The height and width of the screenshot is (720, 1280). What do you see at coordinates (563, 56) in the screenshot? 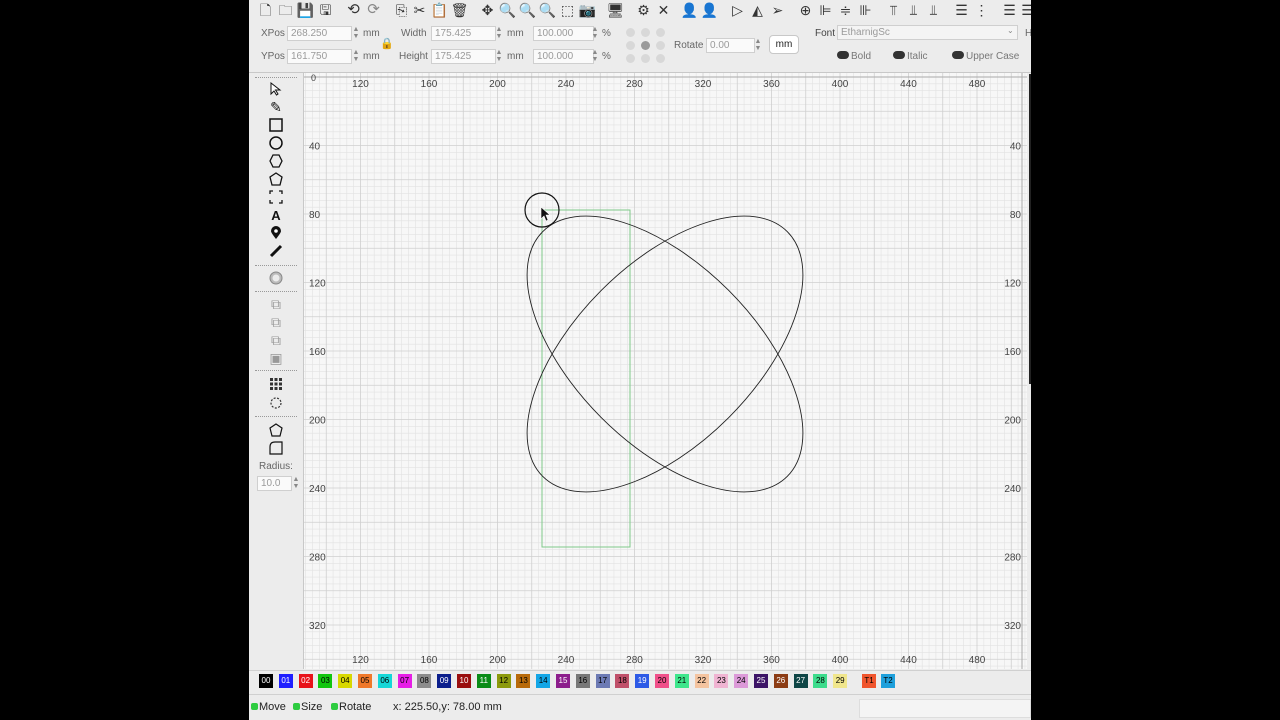
I see `scale-height-field: 100.000` at bounding box center [563, 56].